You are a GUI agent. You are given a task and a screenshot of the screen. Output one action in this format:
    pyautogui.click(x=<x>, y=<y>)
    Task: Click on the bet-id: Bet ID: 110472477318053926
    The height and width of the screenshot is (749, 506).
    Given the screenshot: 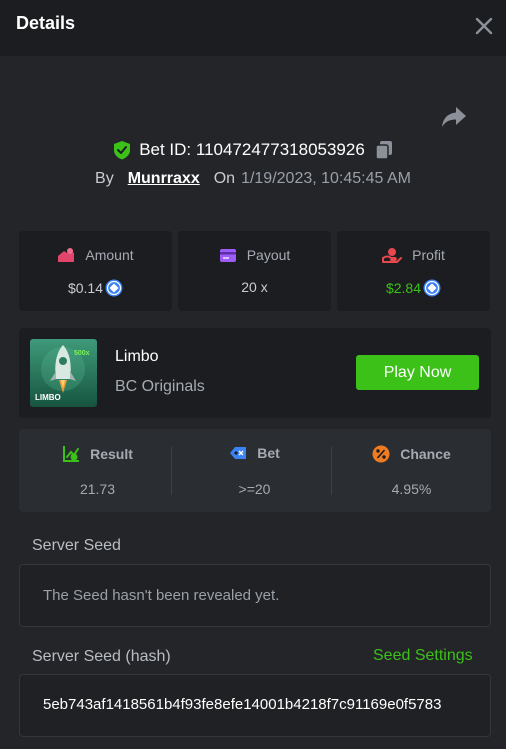 What is the action you would take?
    pyautogui.click(x=252, y=149)
    